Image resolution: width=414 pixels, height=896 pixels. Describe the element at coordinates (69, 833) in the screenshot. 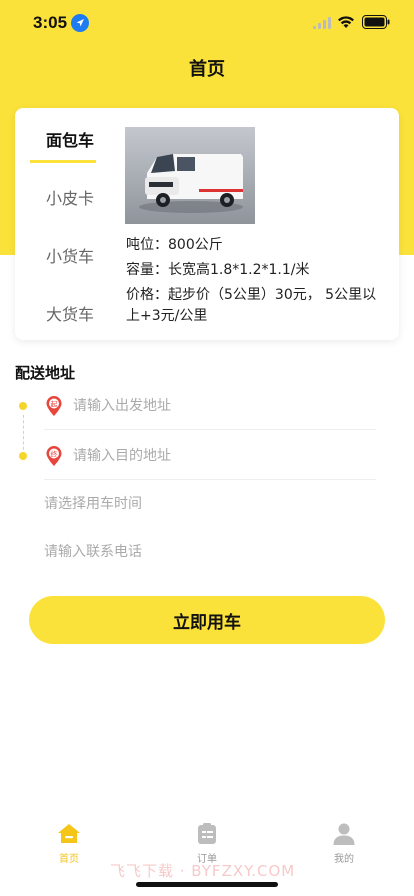

I see `home-icon` at that location.